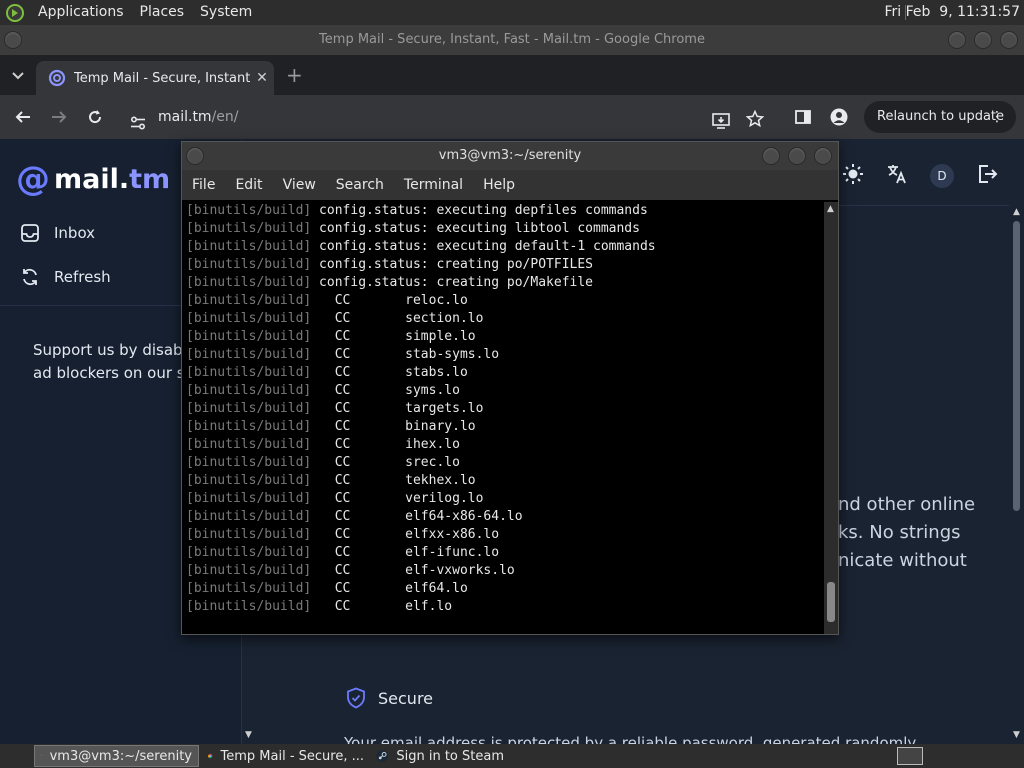  What do you see at coordinates (499, 185) in the screenshot?
I see `terminal-menu-help: Help` at bounding box center [499, 185].